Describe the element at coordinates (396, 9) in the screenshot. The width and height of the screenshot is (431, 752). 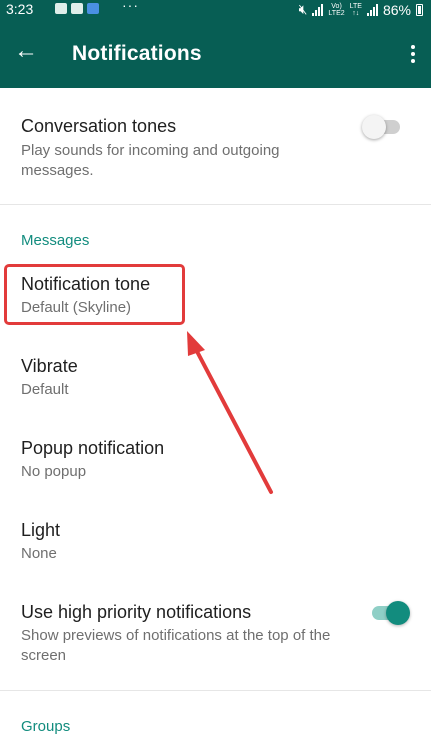
I see `battery-percent: 86%` at that location.